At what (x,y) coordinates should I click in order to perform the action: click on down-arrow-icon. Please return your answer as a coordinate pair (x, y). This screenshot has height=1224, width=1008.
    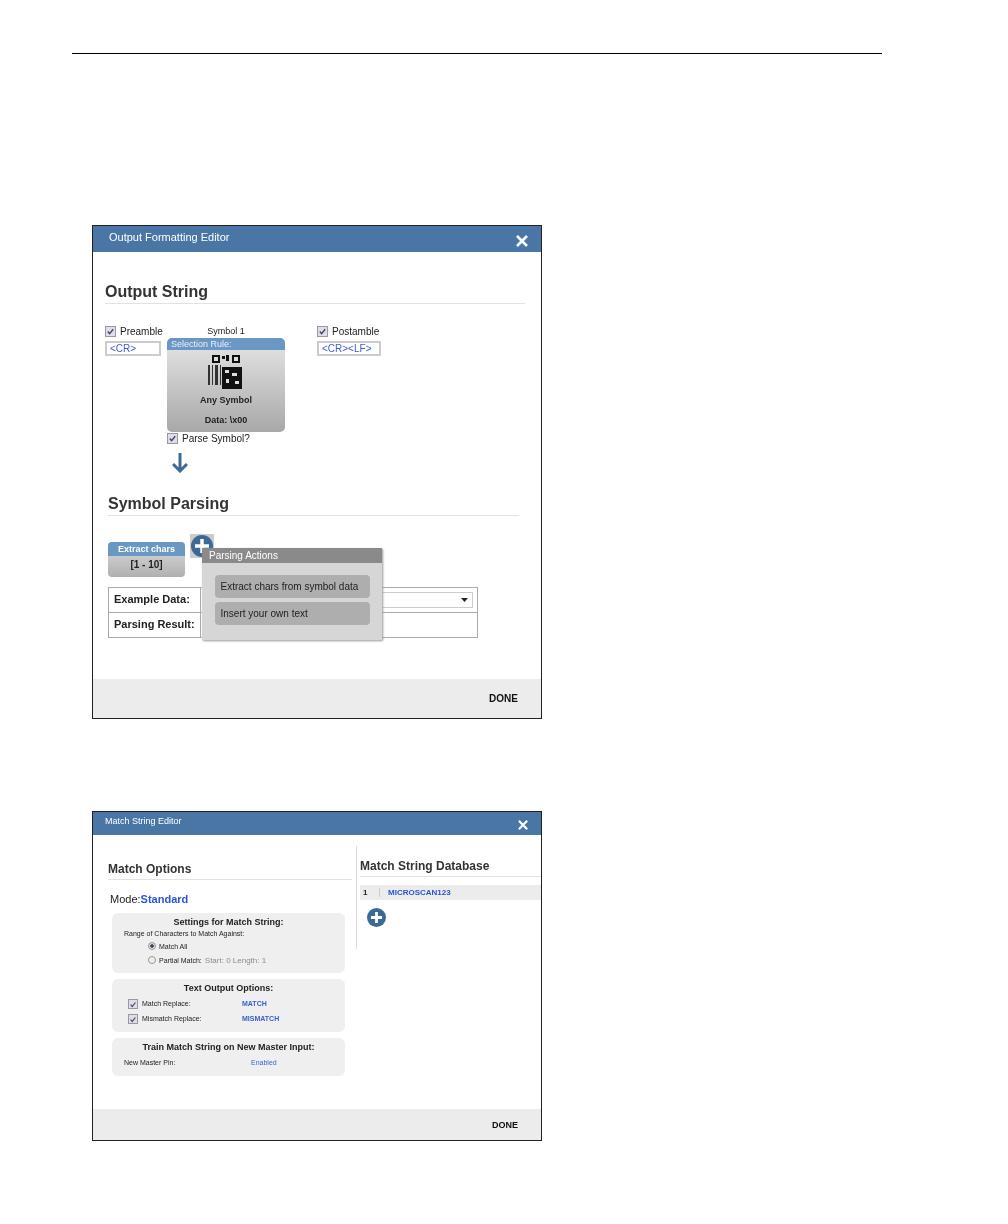
    Looking at the image, I should click on (180, 463).